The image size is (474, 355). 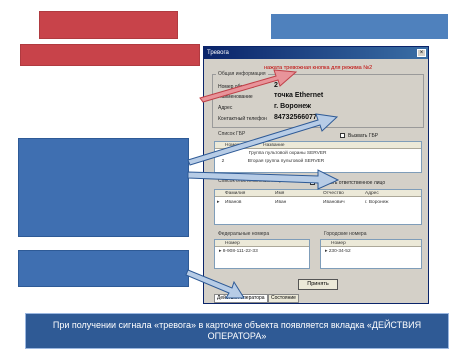 What do you see at coordinates (248, 86) in the screenshot?
I see `arrow-to-alert` at bounding box center [248, 86].